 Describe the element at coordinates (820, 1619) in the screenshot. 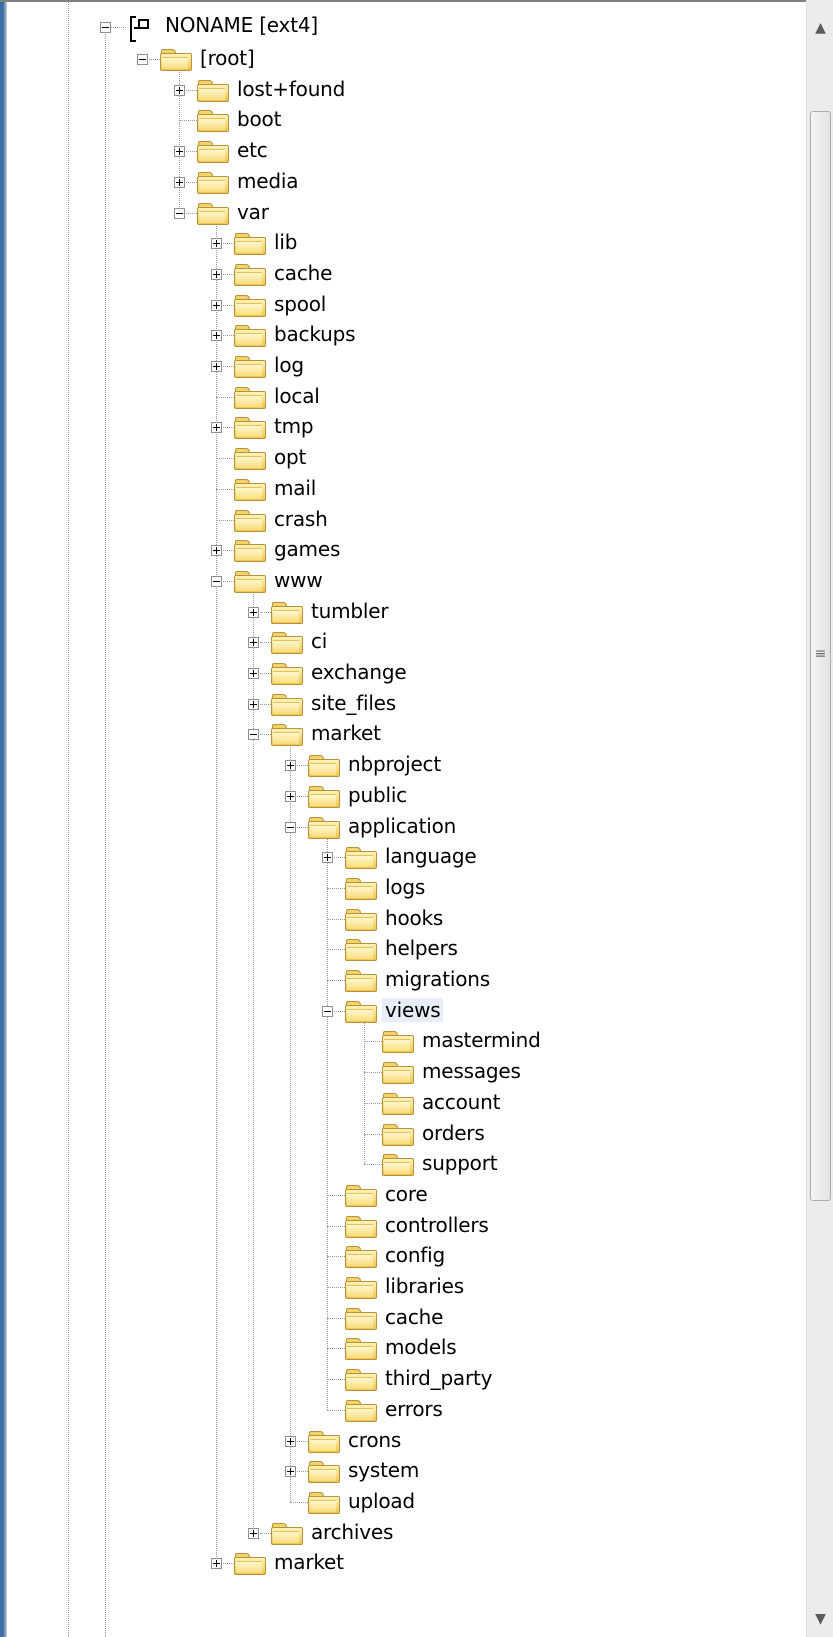

I see `scroll-down-arrow-icon: ▼` at that location.